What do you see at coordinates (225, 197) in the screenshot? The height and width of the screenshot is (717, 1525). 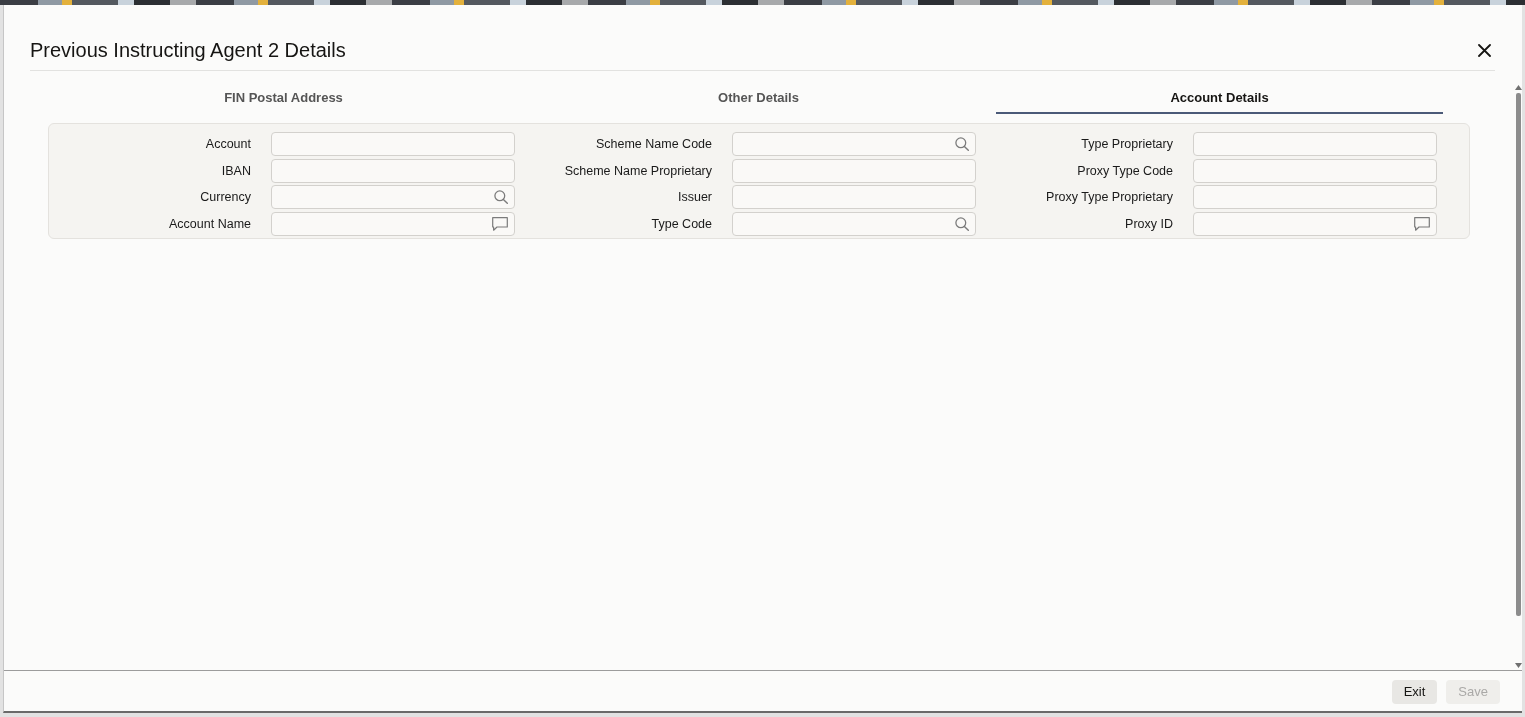 I see `field-label: Currency` at bounding box center [225, 197].